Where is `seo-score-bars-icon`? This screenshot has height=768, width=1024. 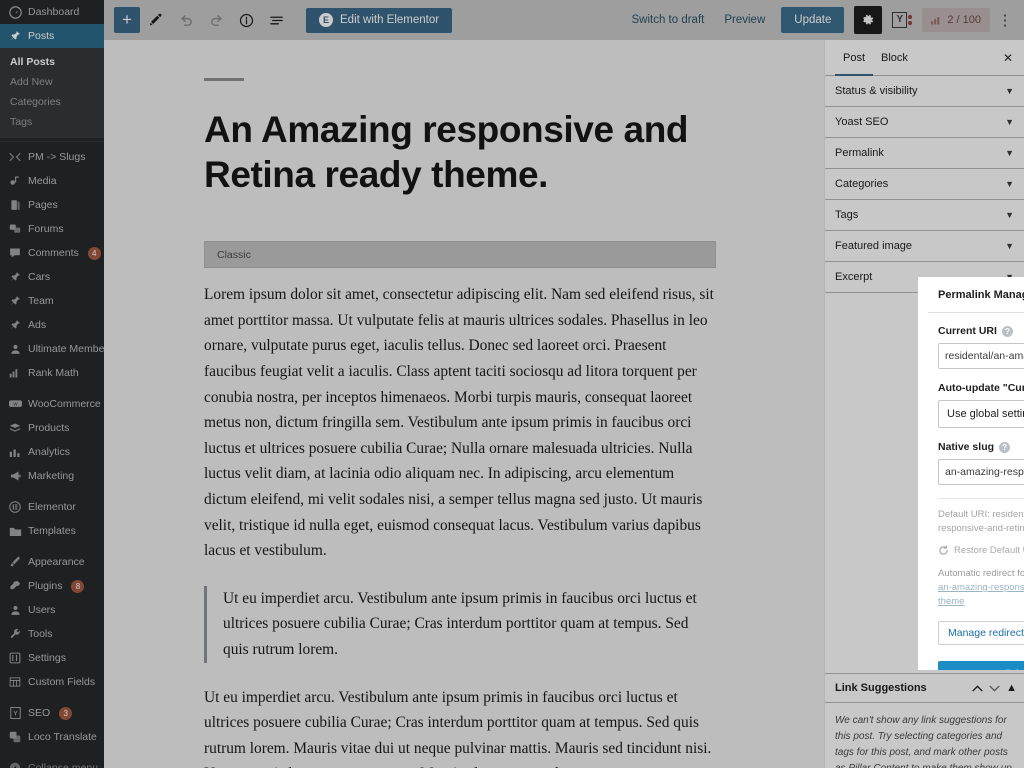 seo-score-bars-icon is located at coordinates (936, 20).